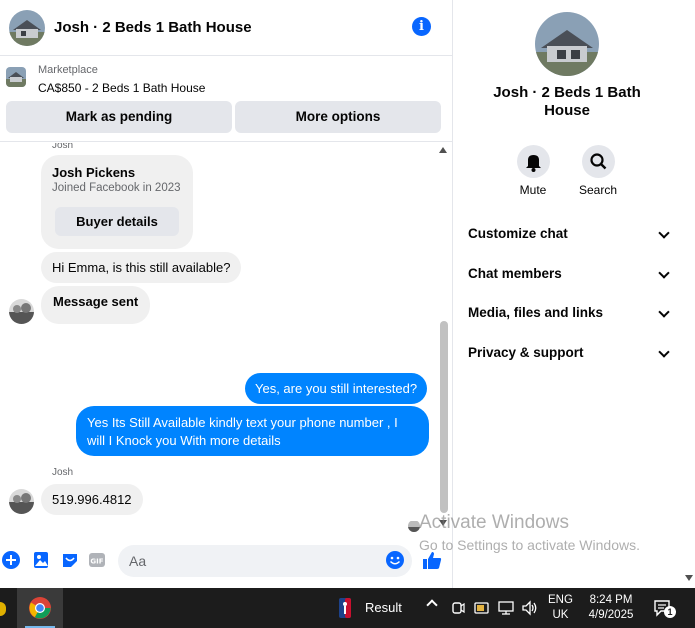 Image resolution: width=695 pixels, height=628 pixels. I want to click on network-icon, so click(506, 608).